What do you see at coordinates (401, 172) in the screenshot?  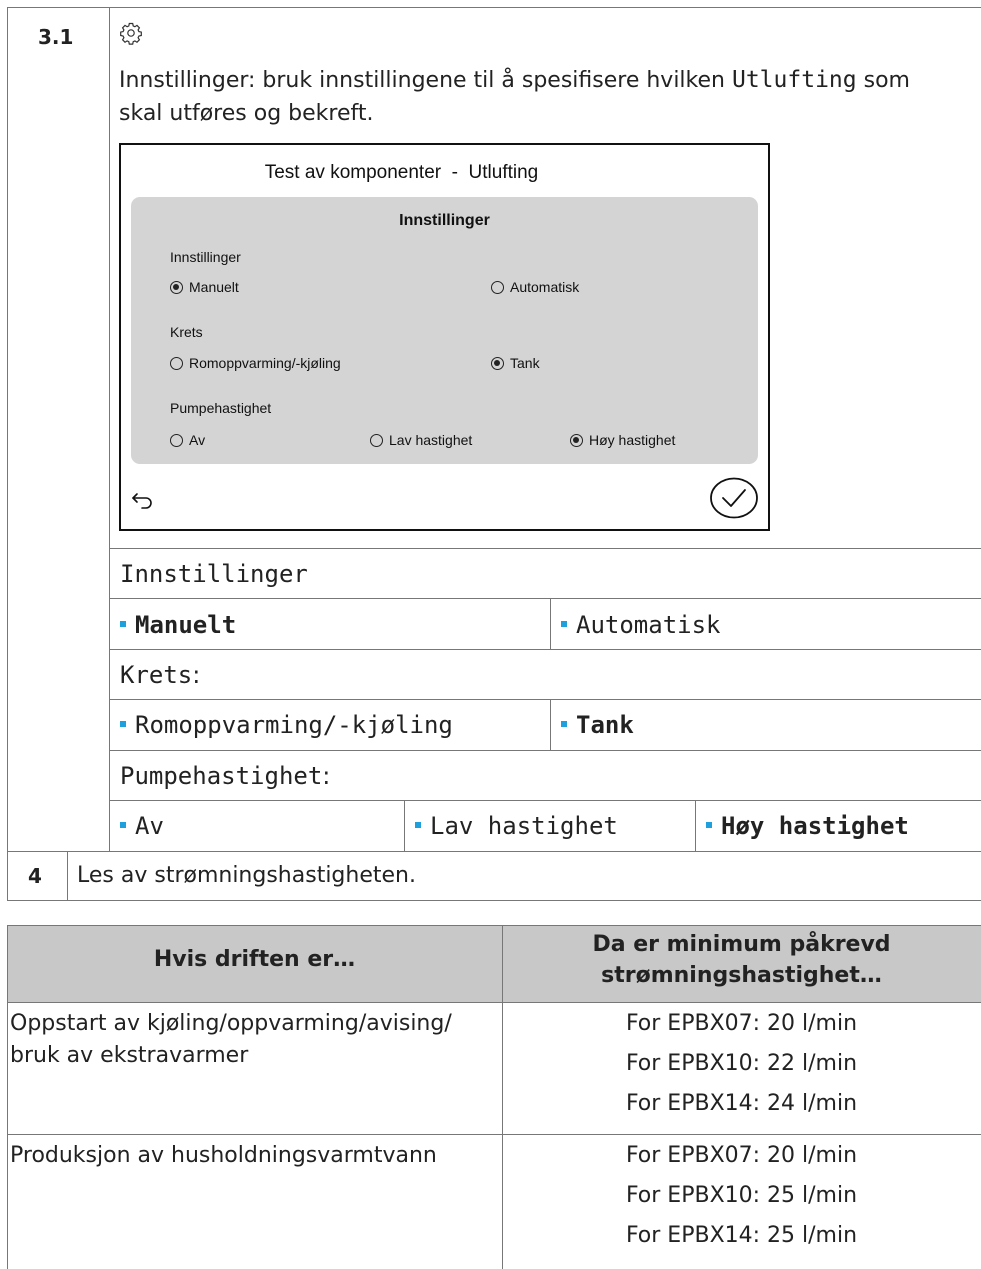 I see `dialog-title: Test av komponenter - Utlufting` at bounding box center [401, 172].